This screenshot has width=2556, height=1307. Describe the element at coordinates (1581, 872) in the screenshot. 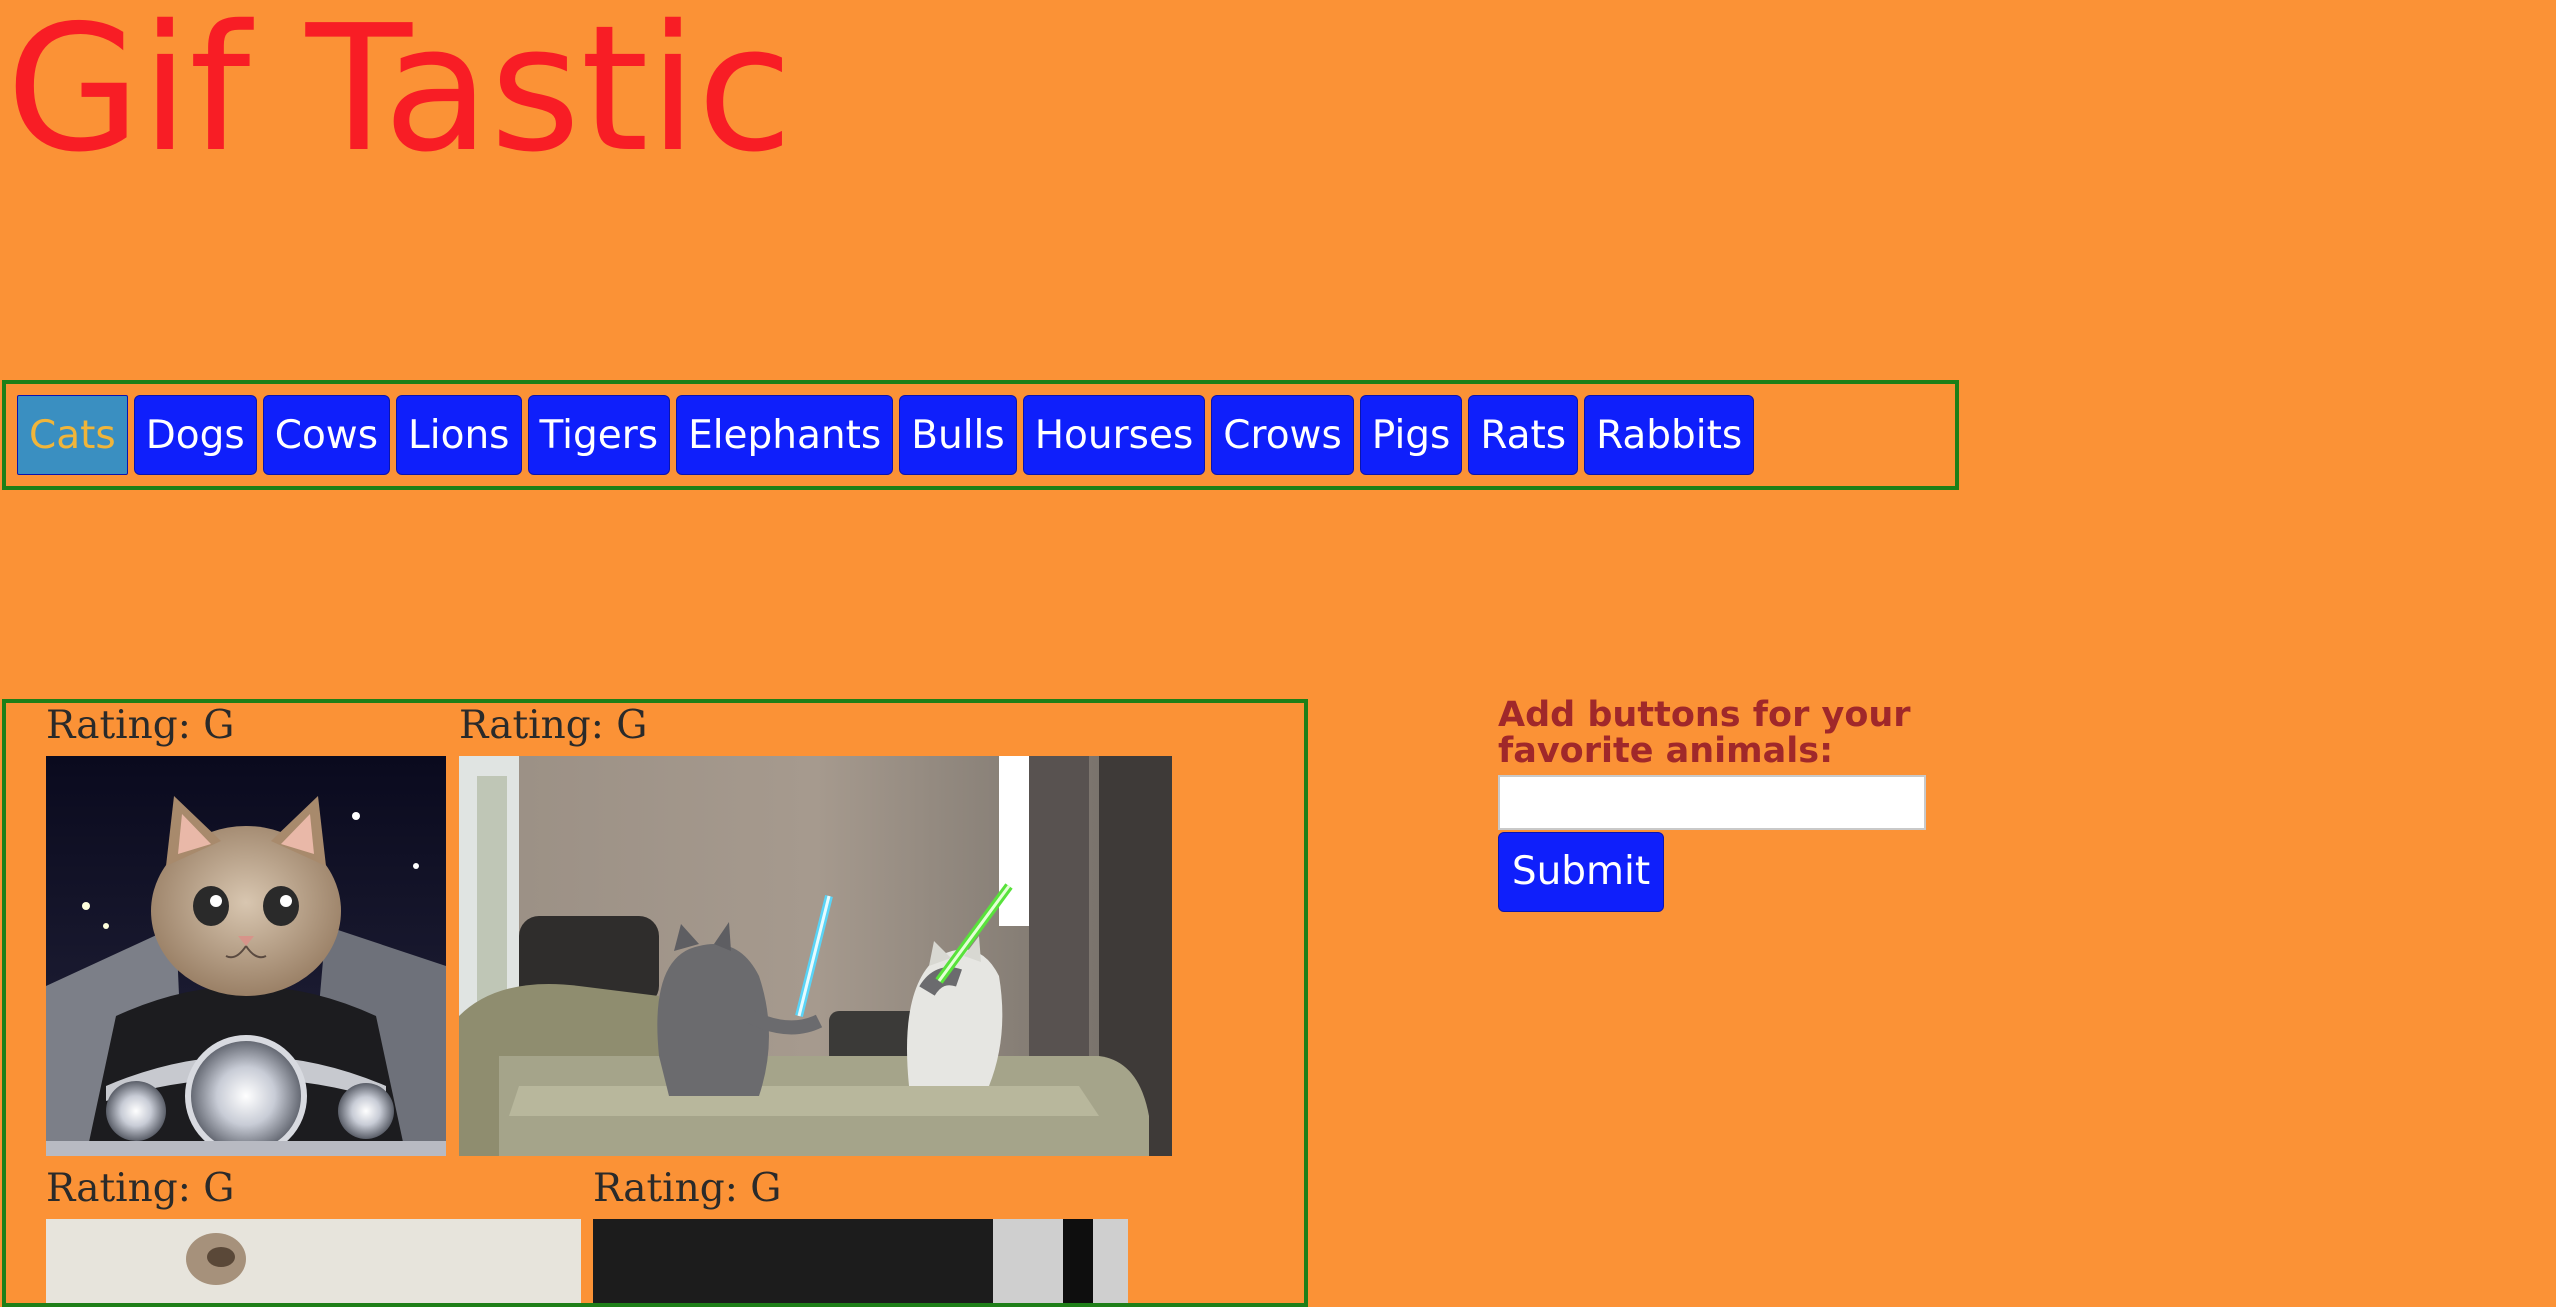

I see `submit-button: Submit` at that location.